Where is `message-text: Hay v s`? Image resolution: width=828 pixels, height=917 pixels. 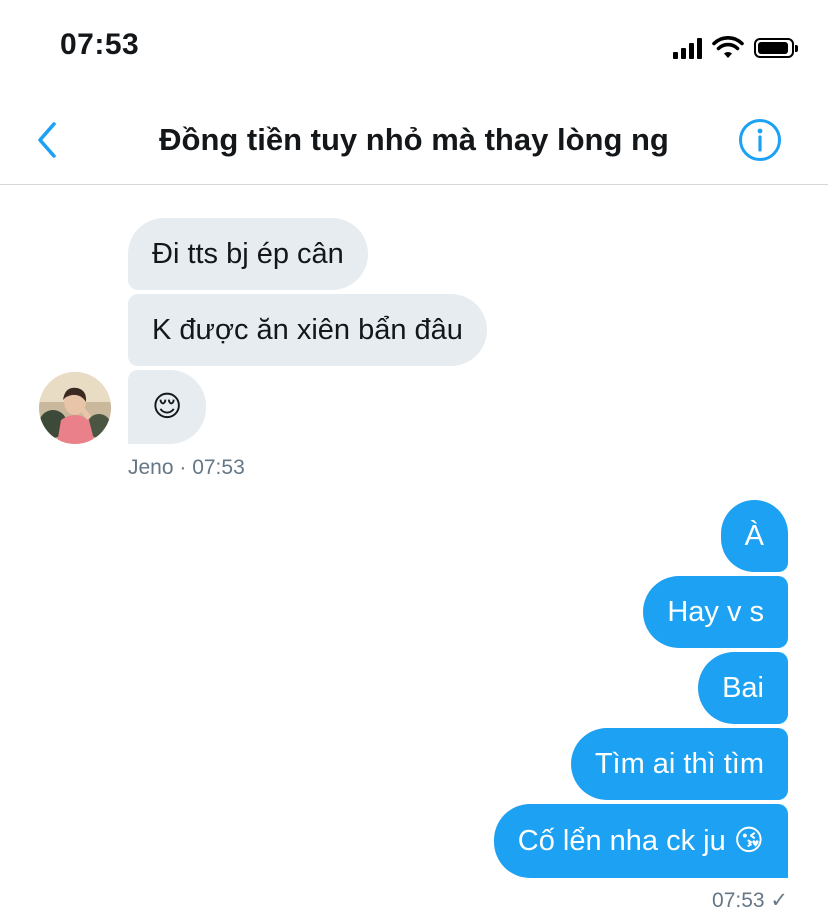 message-text: Hay v s is located at coordinates (715, 611).